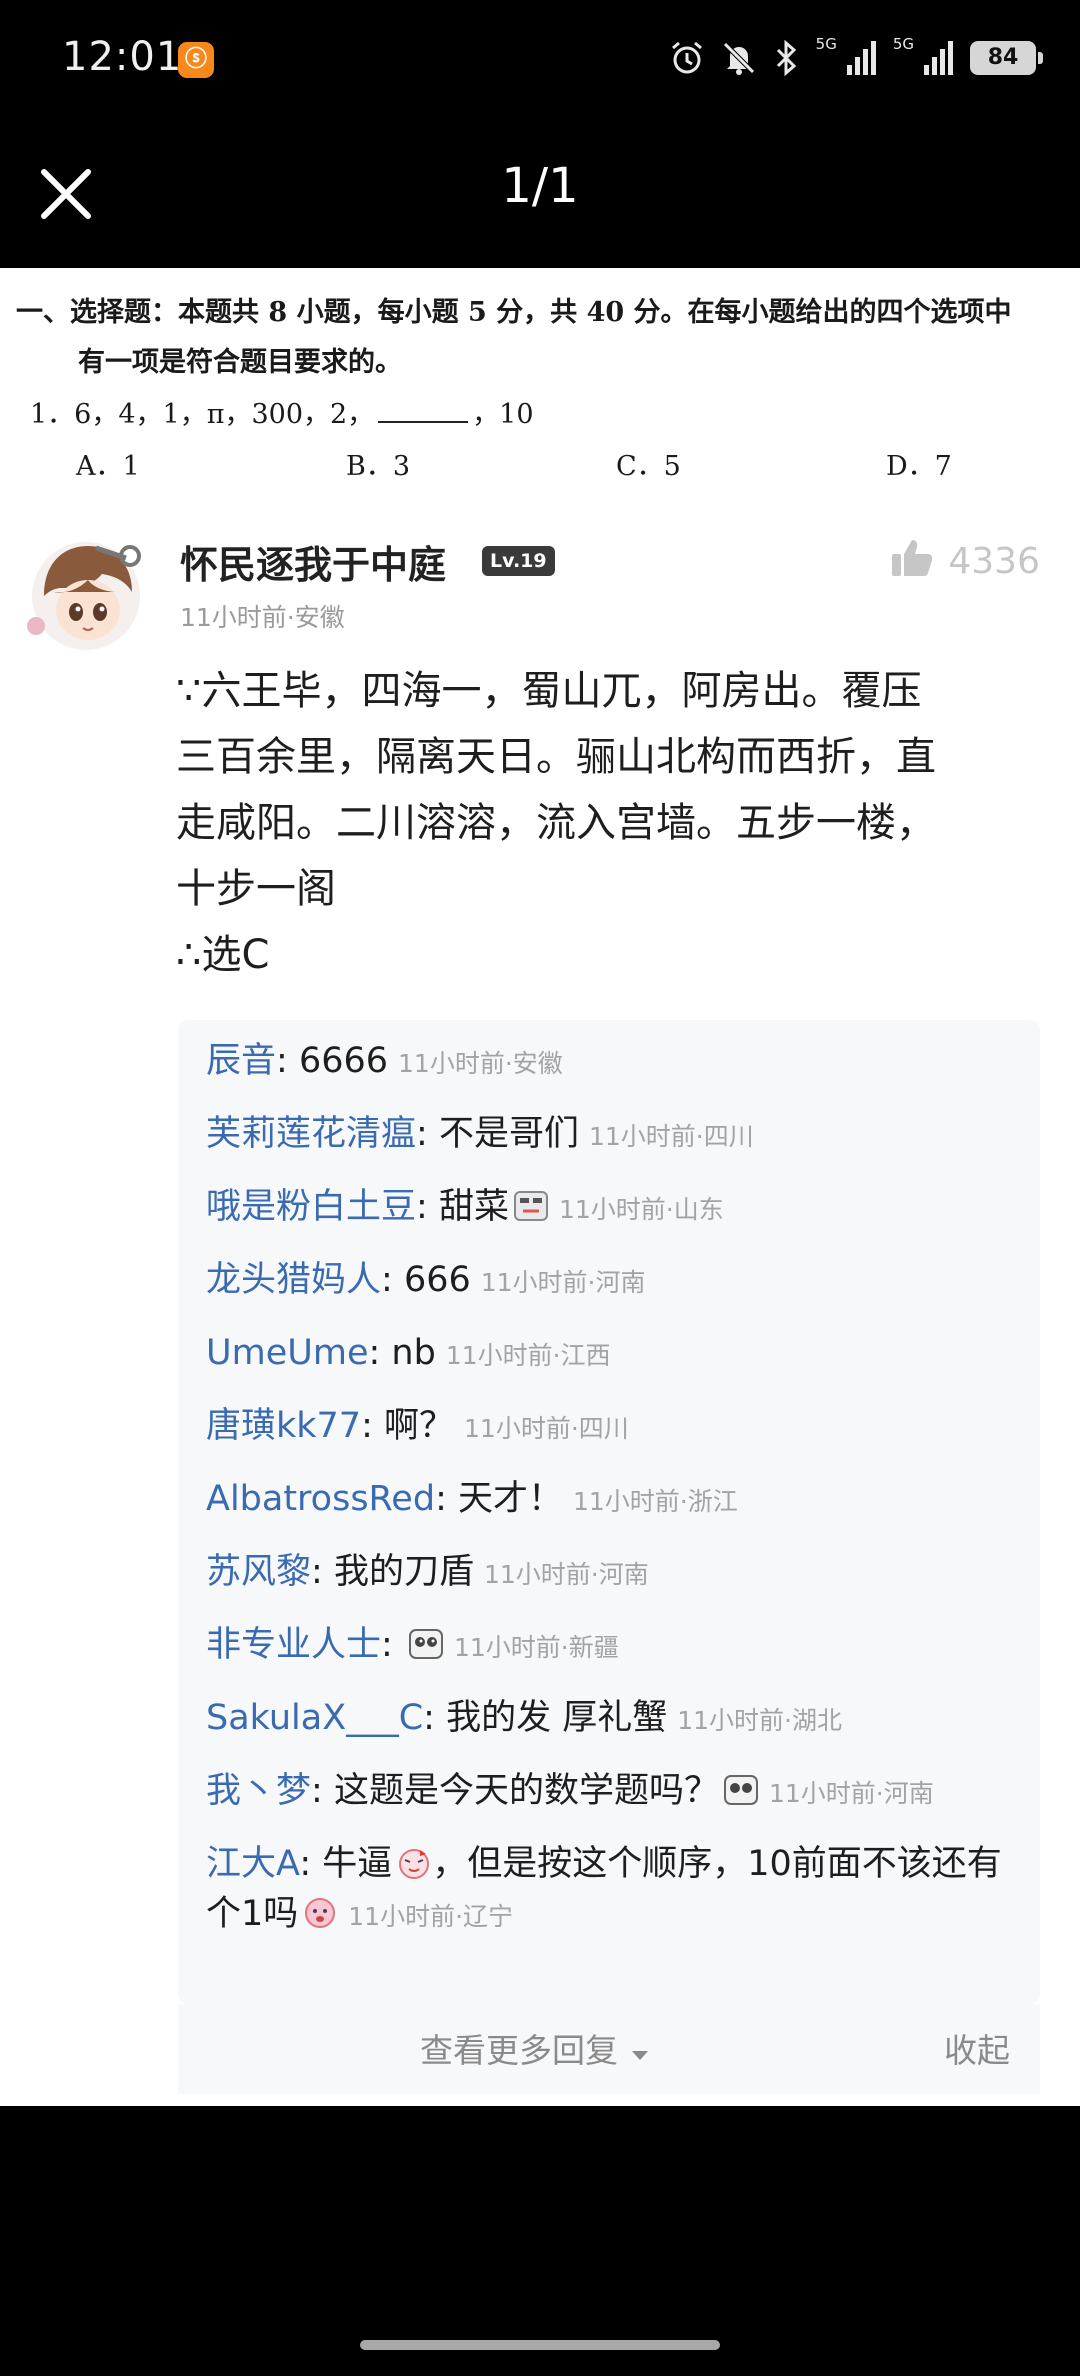 The image size is (1080, 2376). I want to click on view-more-replies-label: 查看更多回复, so click(519, 2050).